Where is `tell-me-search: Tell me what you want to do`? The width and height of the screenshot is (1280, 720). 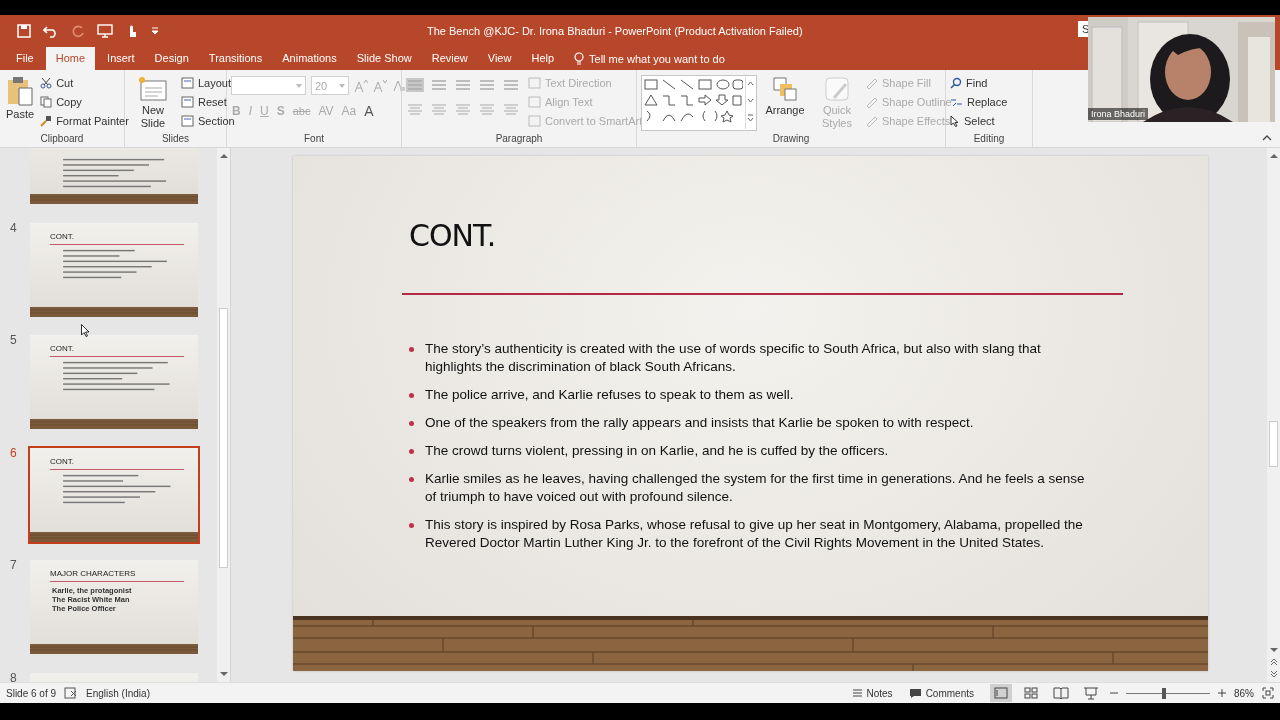
tell-me-search: Tell me what you want to do is located at coordinates (649, 58).